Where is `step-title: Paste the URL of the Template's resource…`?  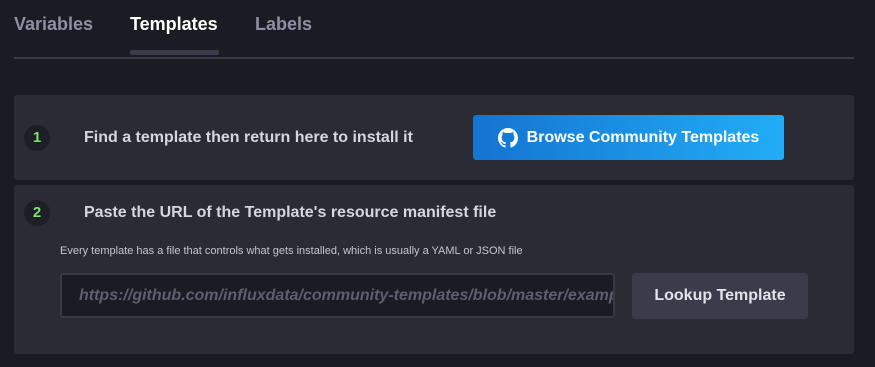
step-title: Paste the URL of the Template's resource… is located at coordinates (290, 212).